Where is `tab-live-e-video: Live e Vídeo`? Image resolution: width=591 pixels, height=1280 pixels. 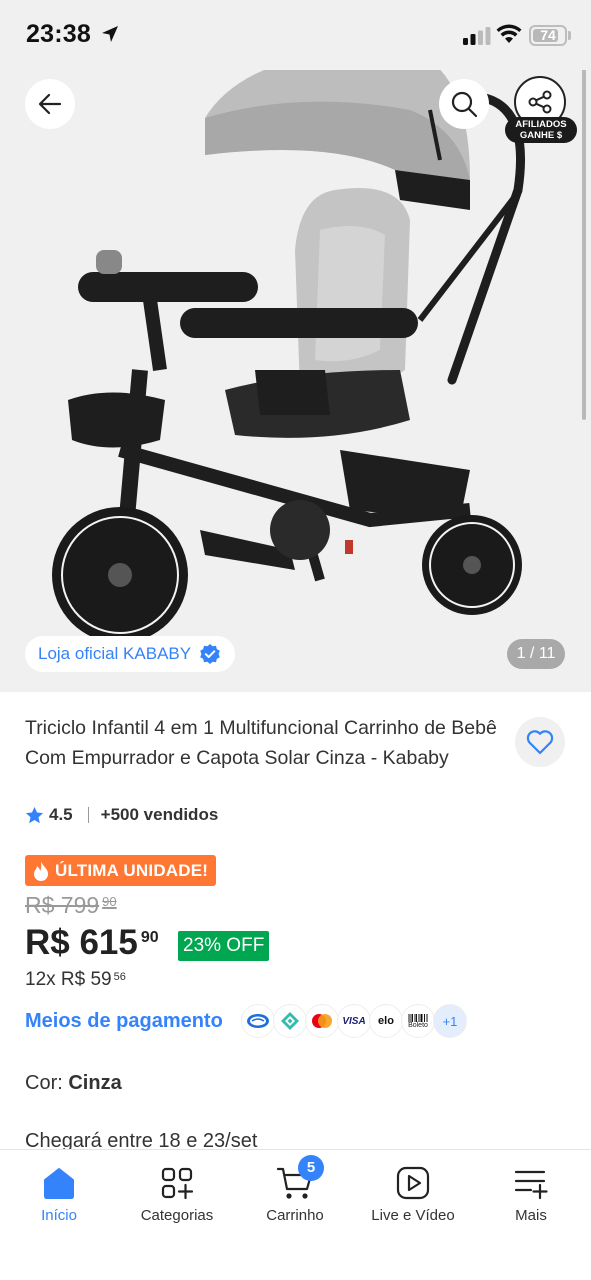
tab-live-e-video: Live e Vídeo is located at coordinates (413, 1193).